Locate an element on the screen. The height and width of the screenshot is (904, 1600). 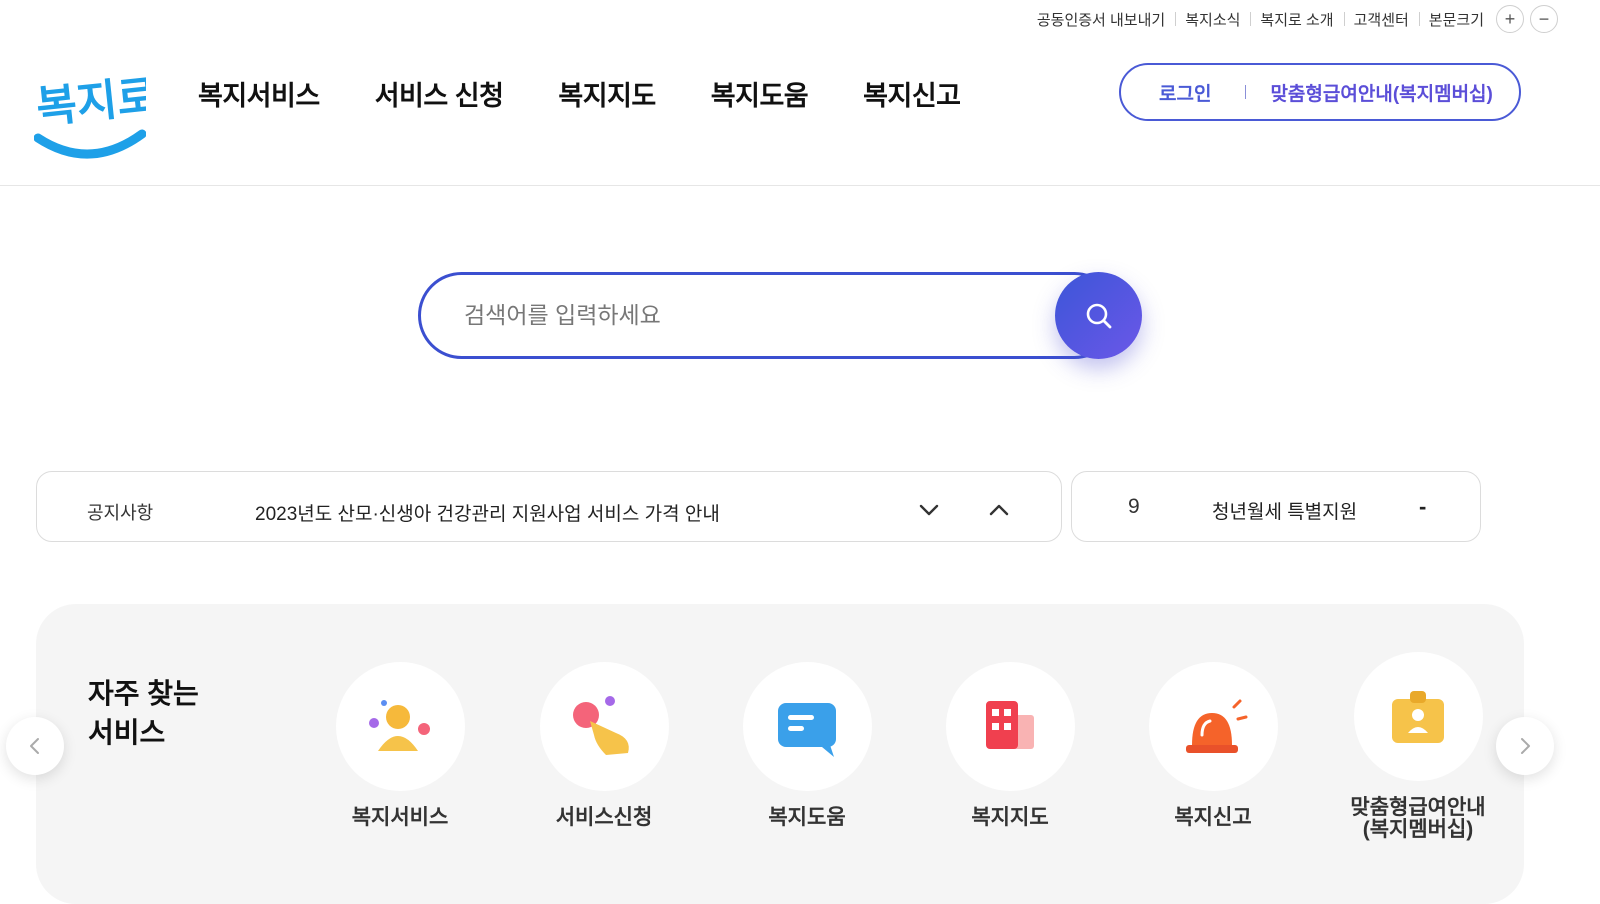
auth-box: 로그인 맞춤형급여안내(복지멤버십) is located at coordinates (1320, 92).